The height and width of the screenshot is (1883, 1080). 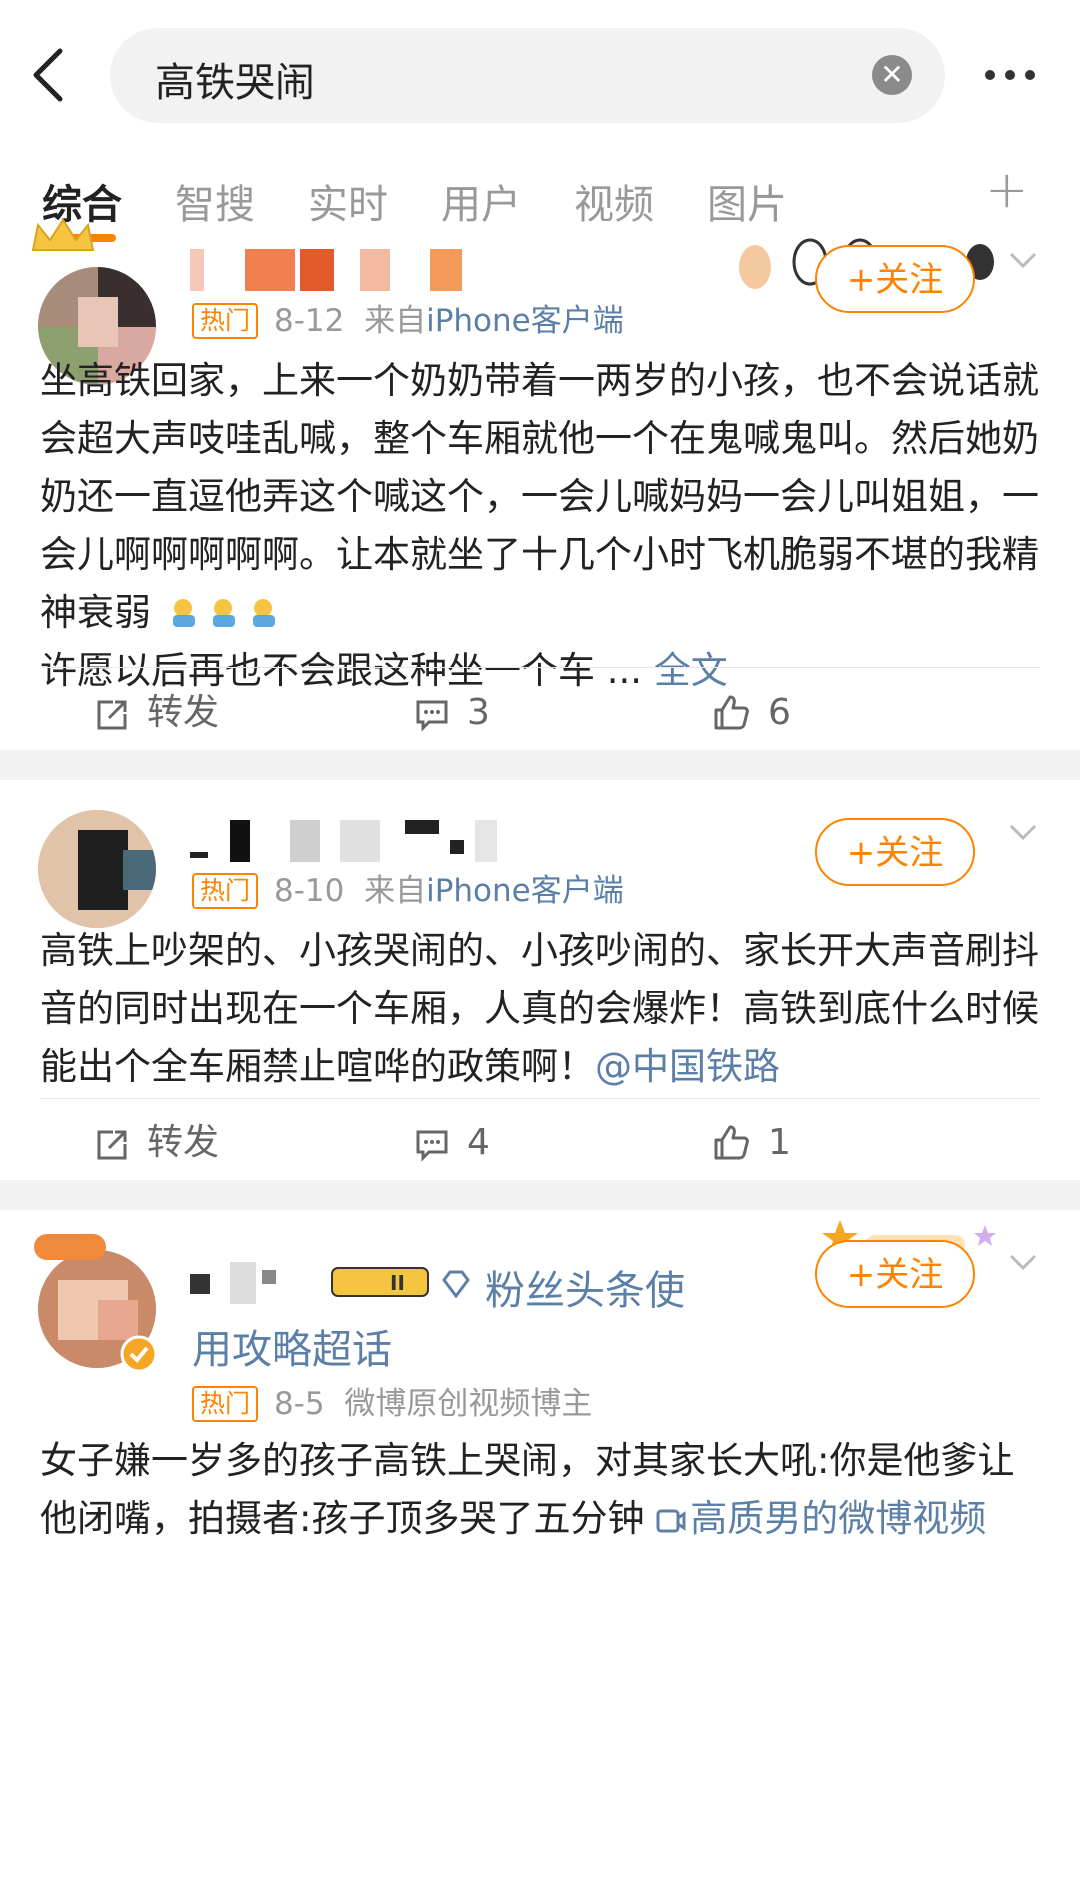 What do you see at coordinates (63, 234) in the screenshot?
I see `crown-icon` at bounding box center [63, 234].